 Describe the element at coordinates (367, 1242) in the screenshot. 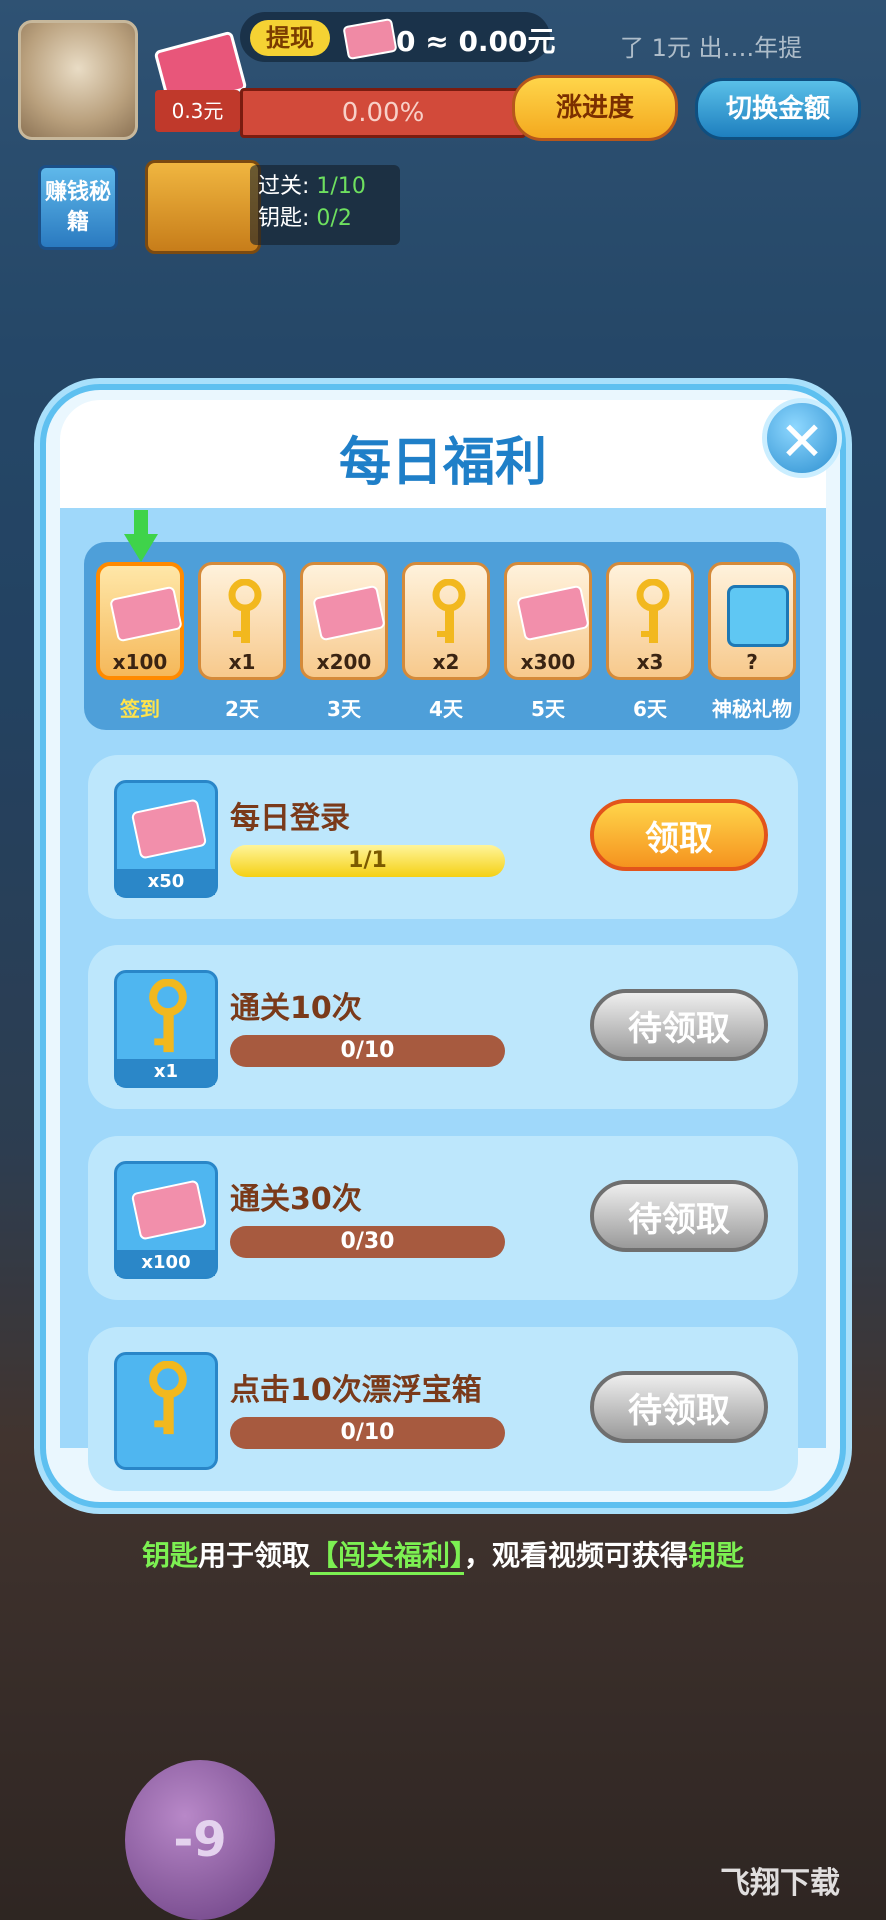

I see `task-progress-bar: 0/30` at that location.